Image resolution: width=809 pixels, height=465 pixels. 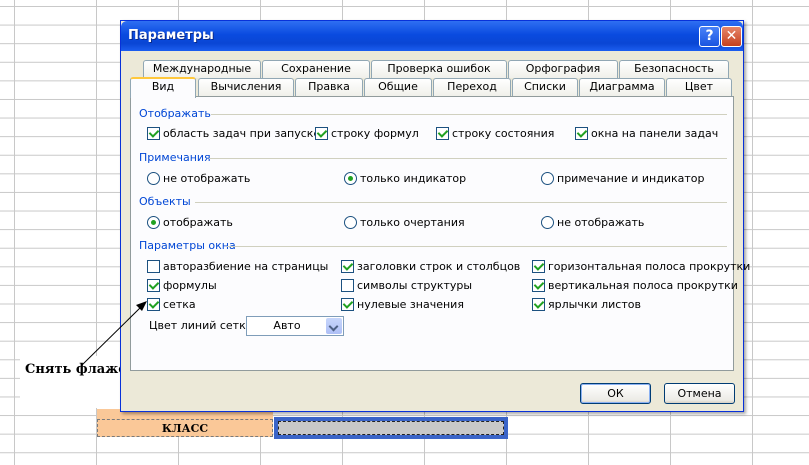 I want to click on callout-arrow-icon, so click(x=114, y=333).